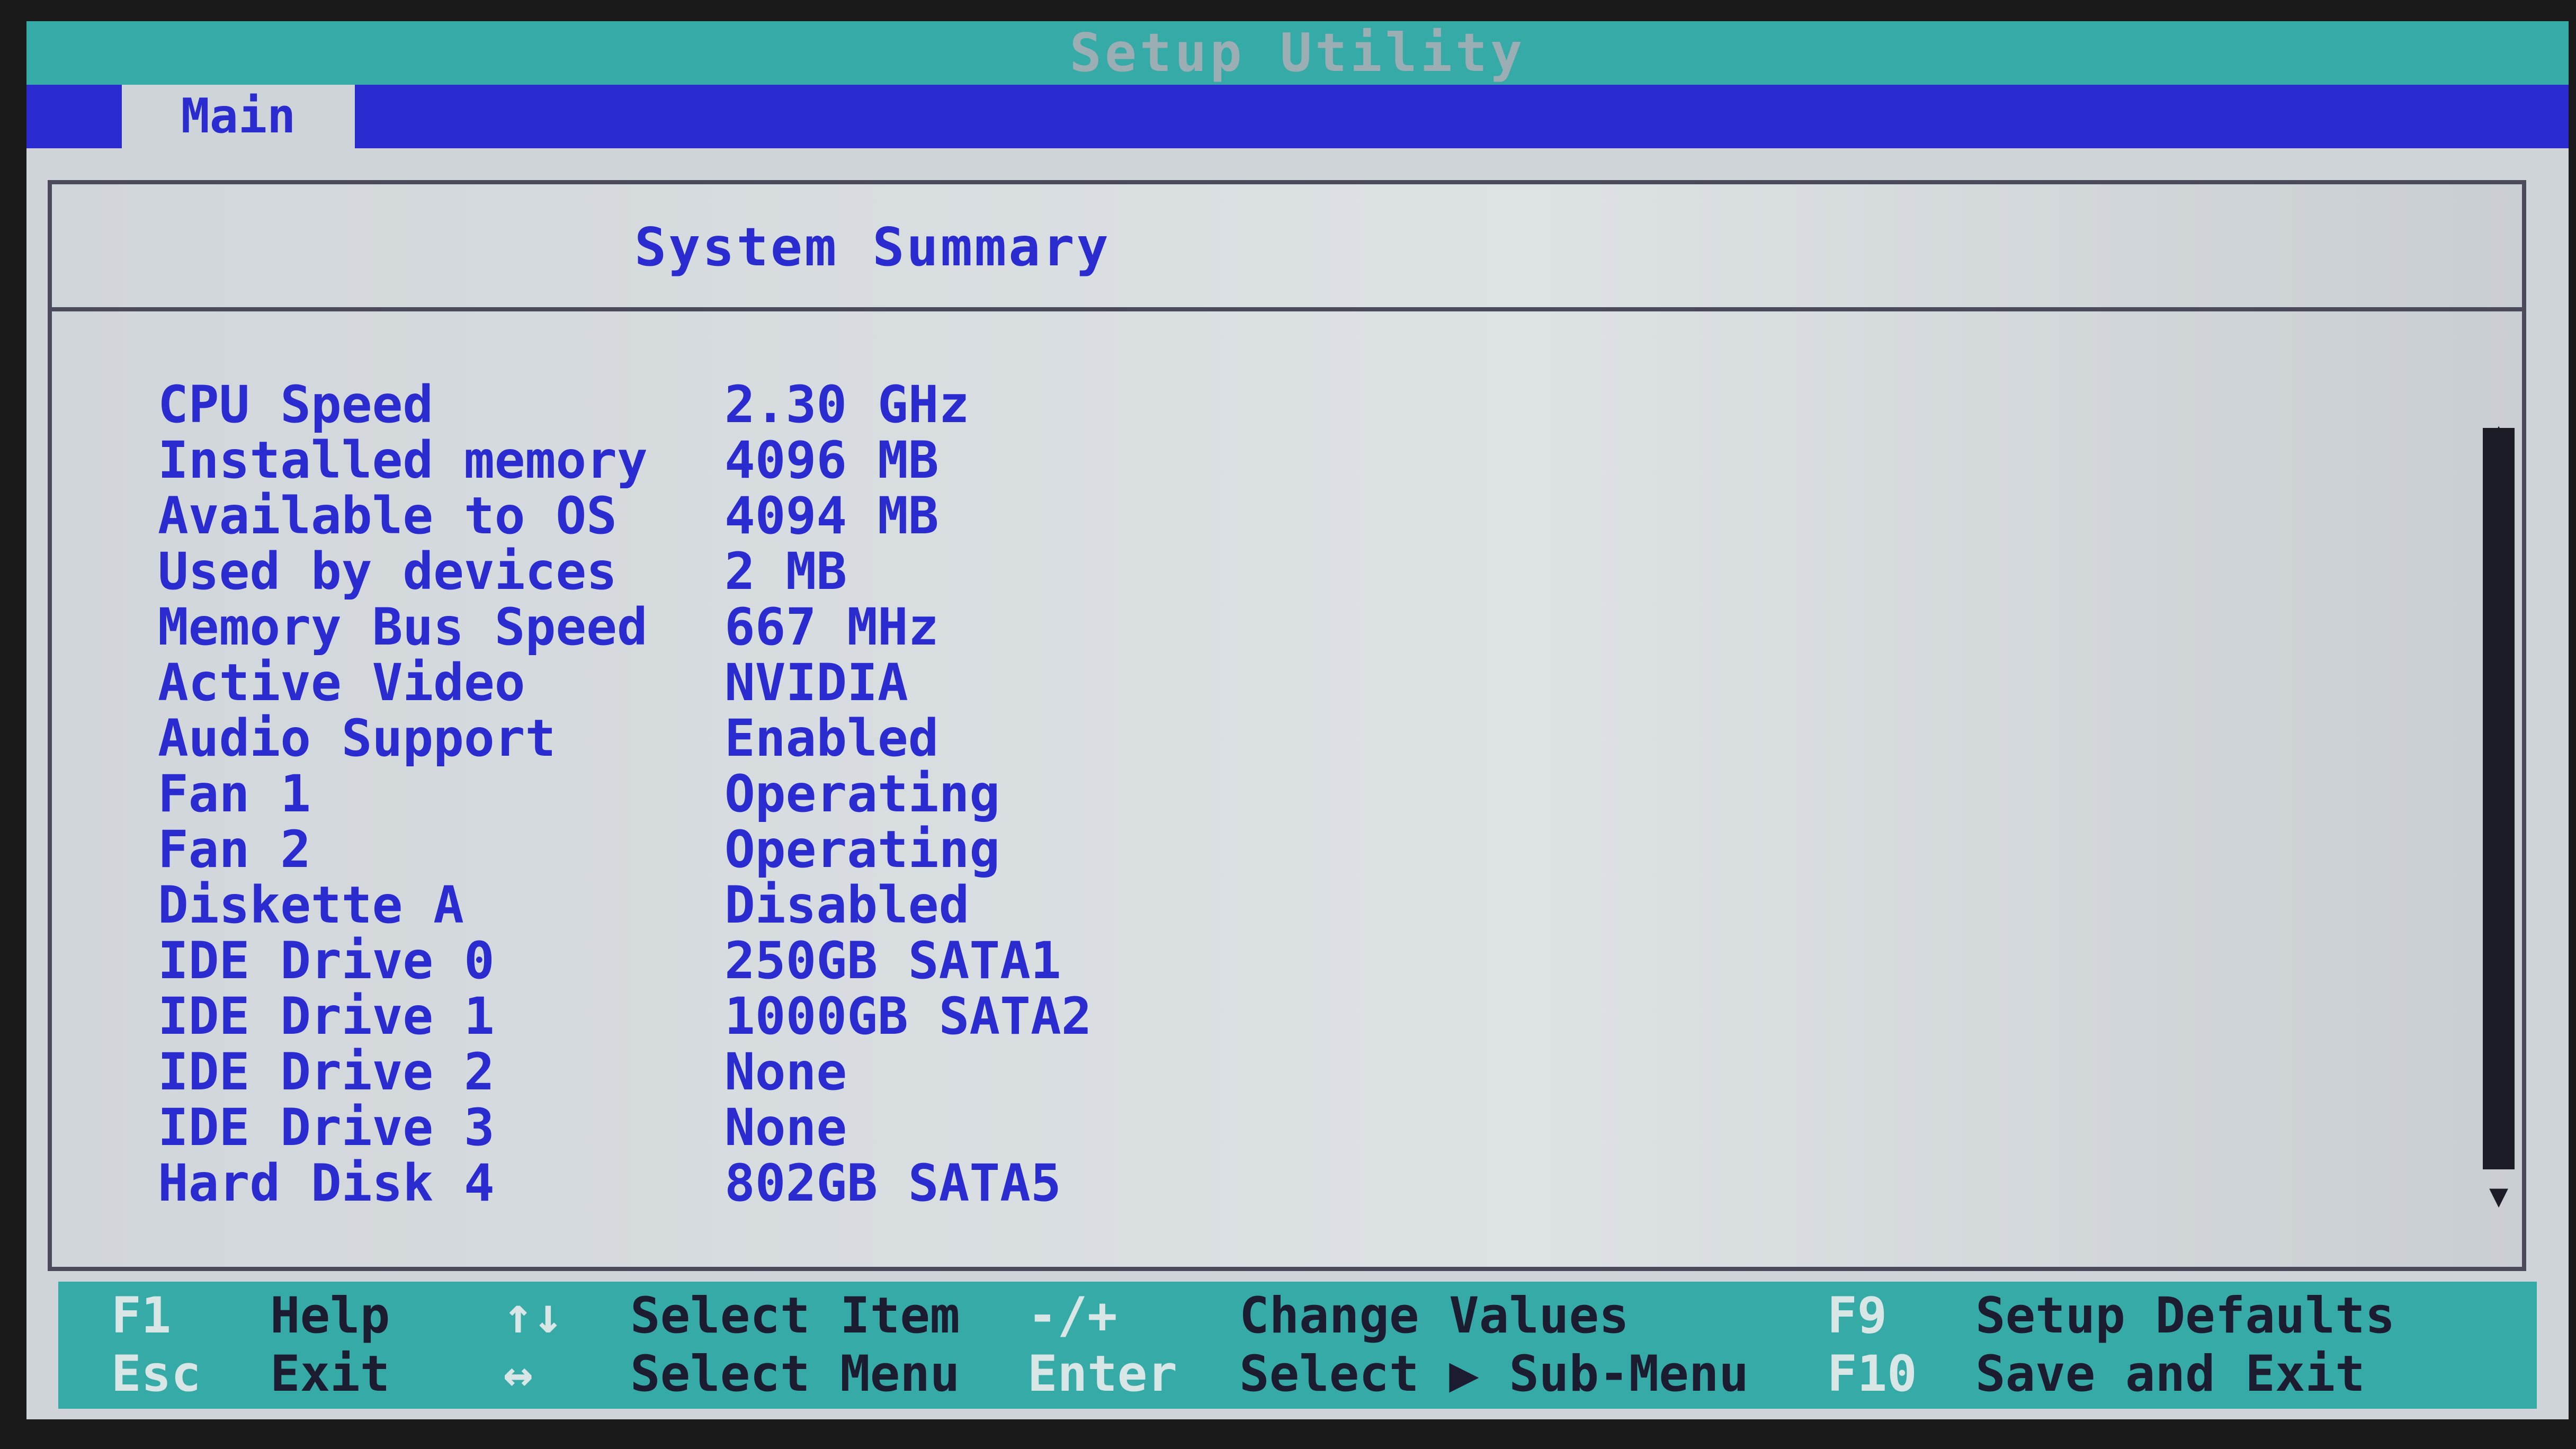 The height and width of the screenshot is (1449, 2576). I want to click on summary-row-fan-1: Fan 1 Operating, so click(740, 794).